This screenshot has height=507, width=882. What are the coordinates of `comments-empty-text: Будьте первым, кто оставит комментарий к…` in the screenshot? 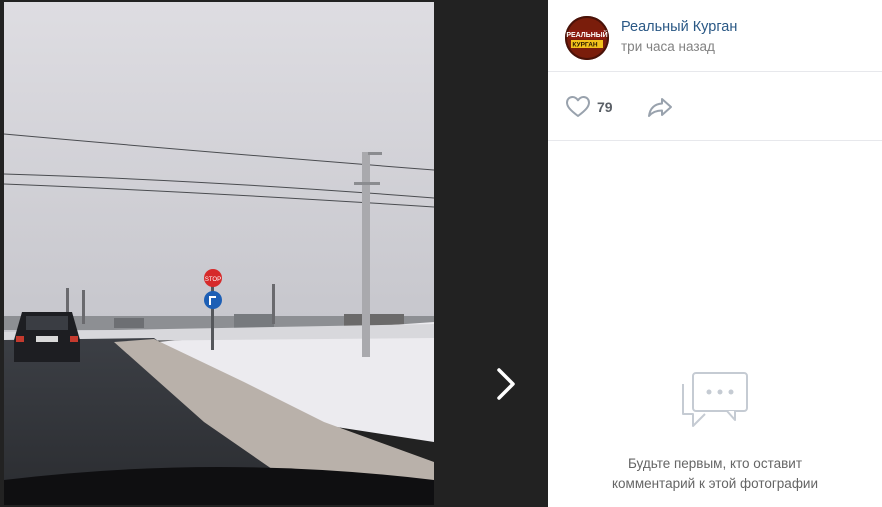 It's located at (715, 474).